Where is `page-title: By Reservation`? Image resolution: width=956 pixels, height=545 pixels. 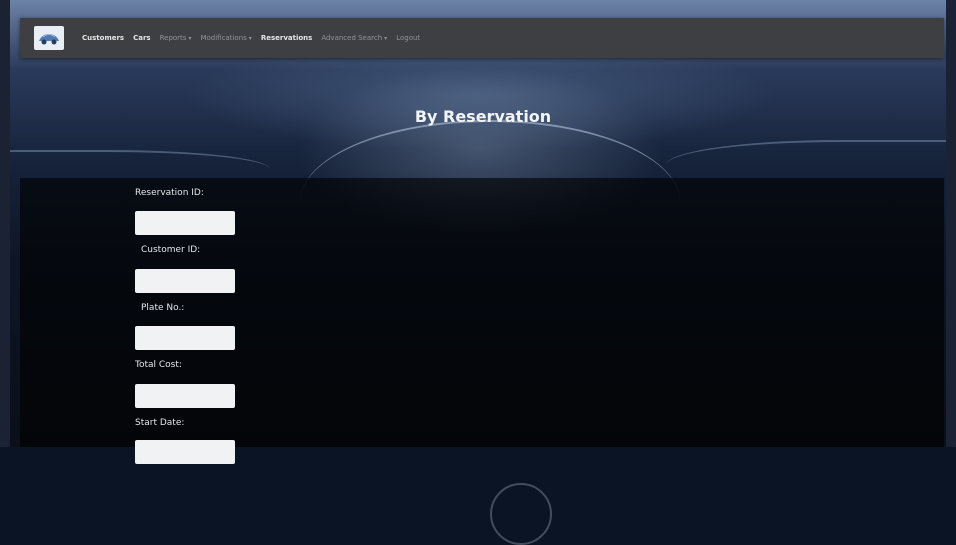 page-title: By Reservation is located at coordinates (483, 116).